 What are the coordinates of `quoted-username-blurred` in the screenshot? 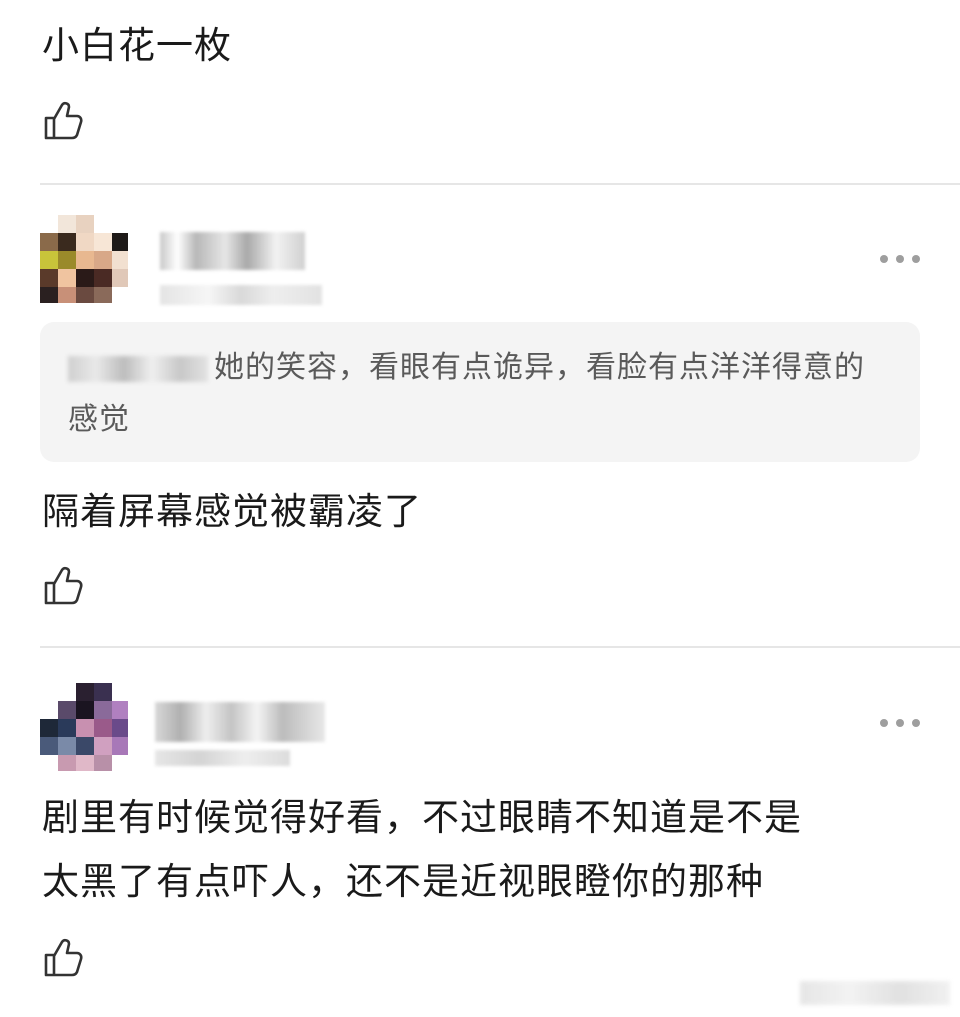 It's located at (138, 368).